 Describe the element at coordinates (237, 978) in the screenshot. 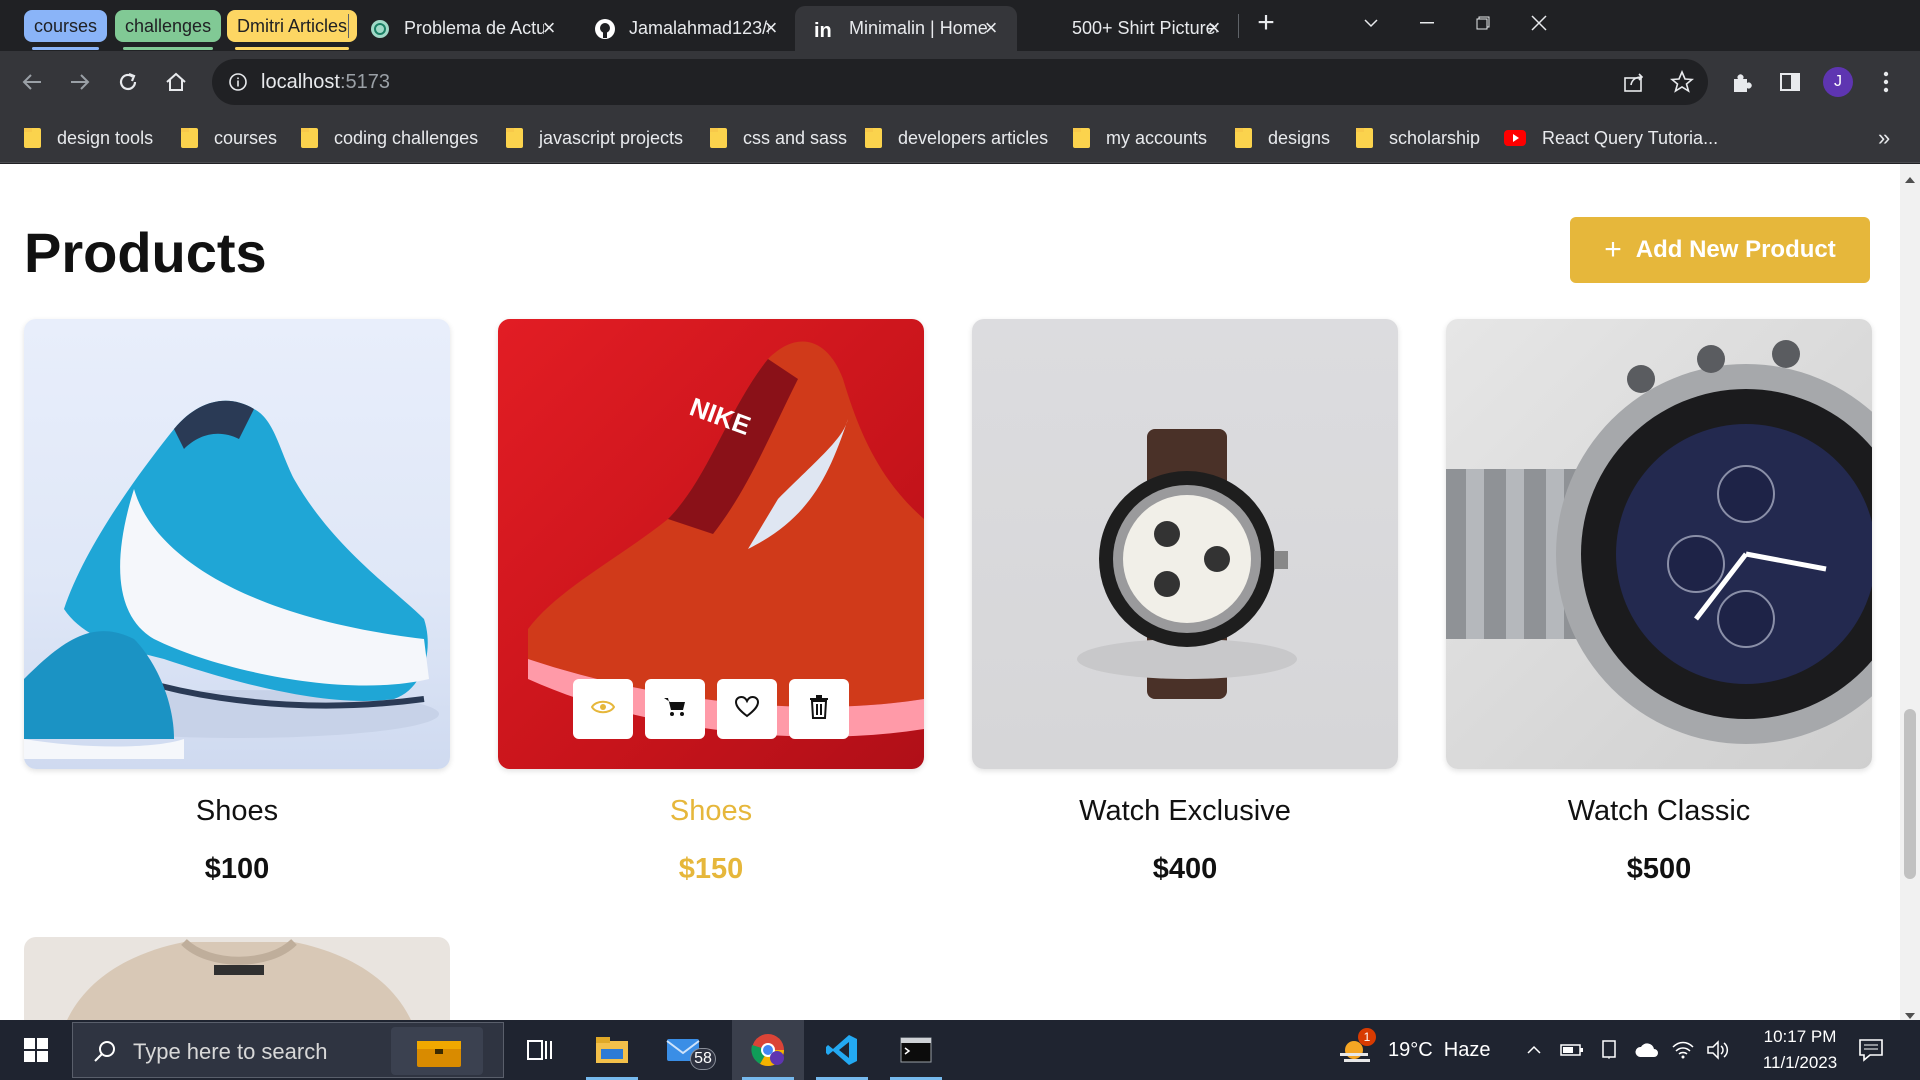

I see `product-image-shirt` at that location.